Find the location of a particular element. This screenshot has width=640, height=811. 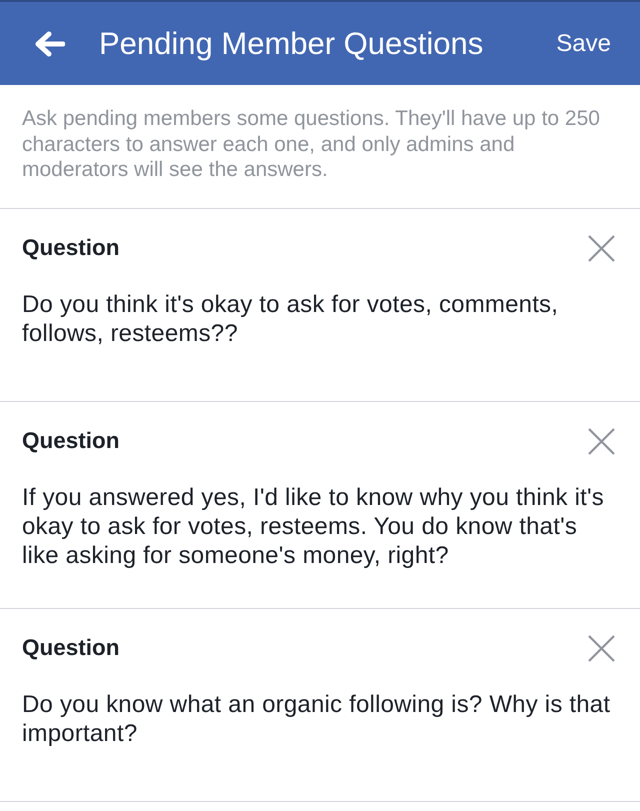

back-arrow-icon is located at coordinates (50, 43).